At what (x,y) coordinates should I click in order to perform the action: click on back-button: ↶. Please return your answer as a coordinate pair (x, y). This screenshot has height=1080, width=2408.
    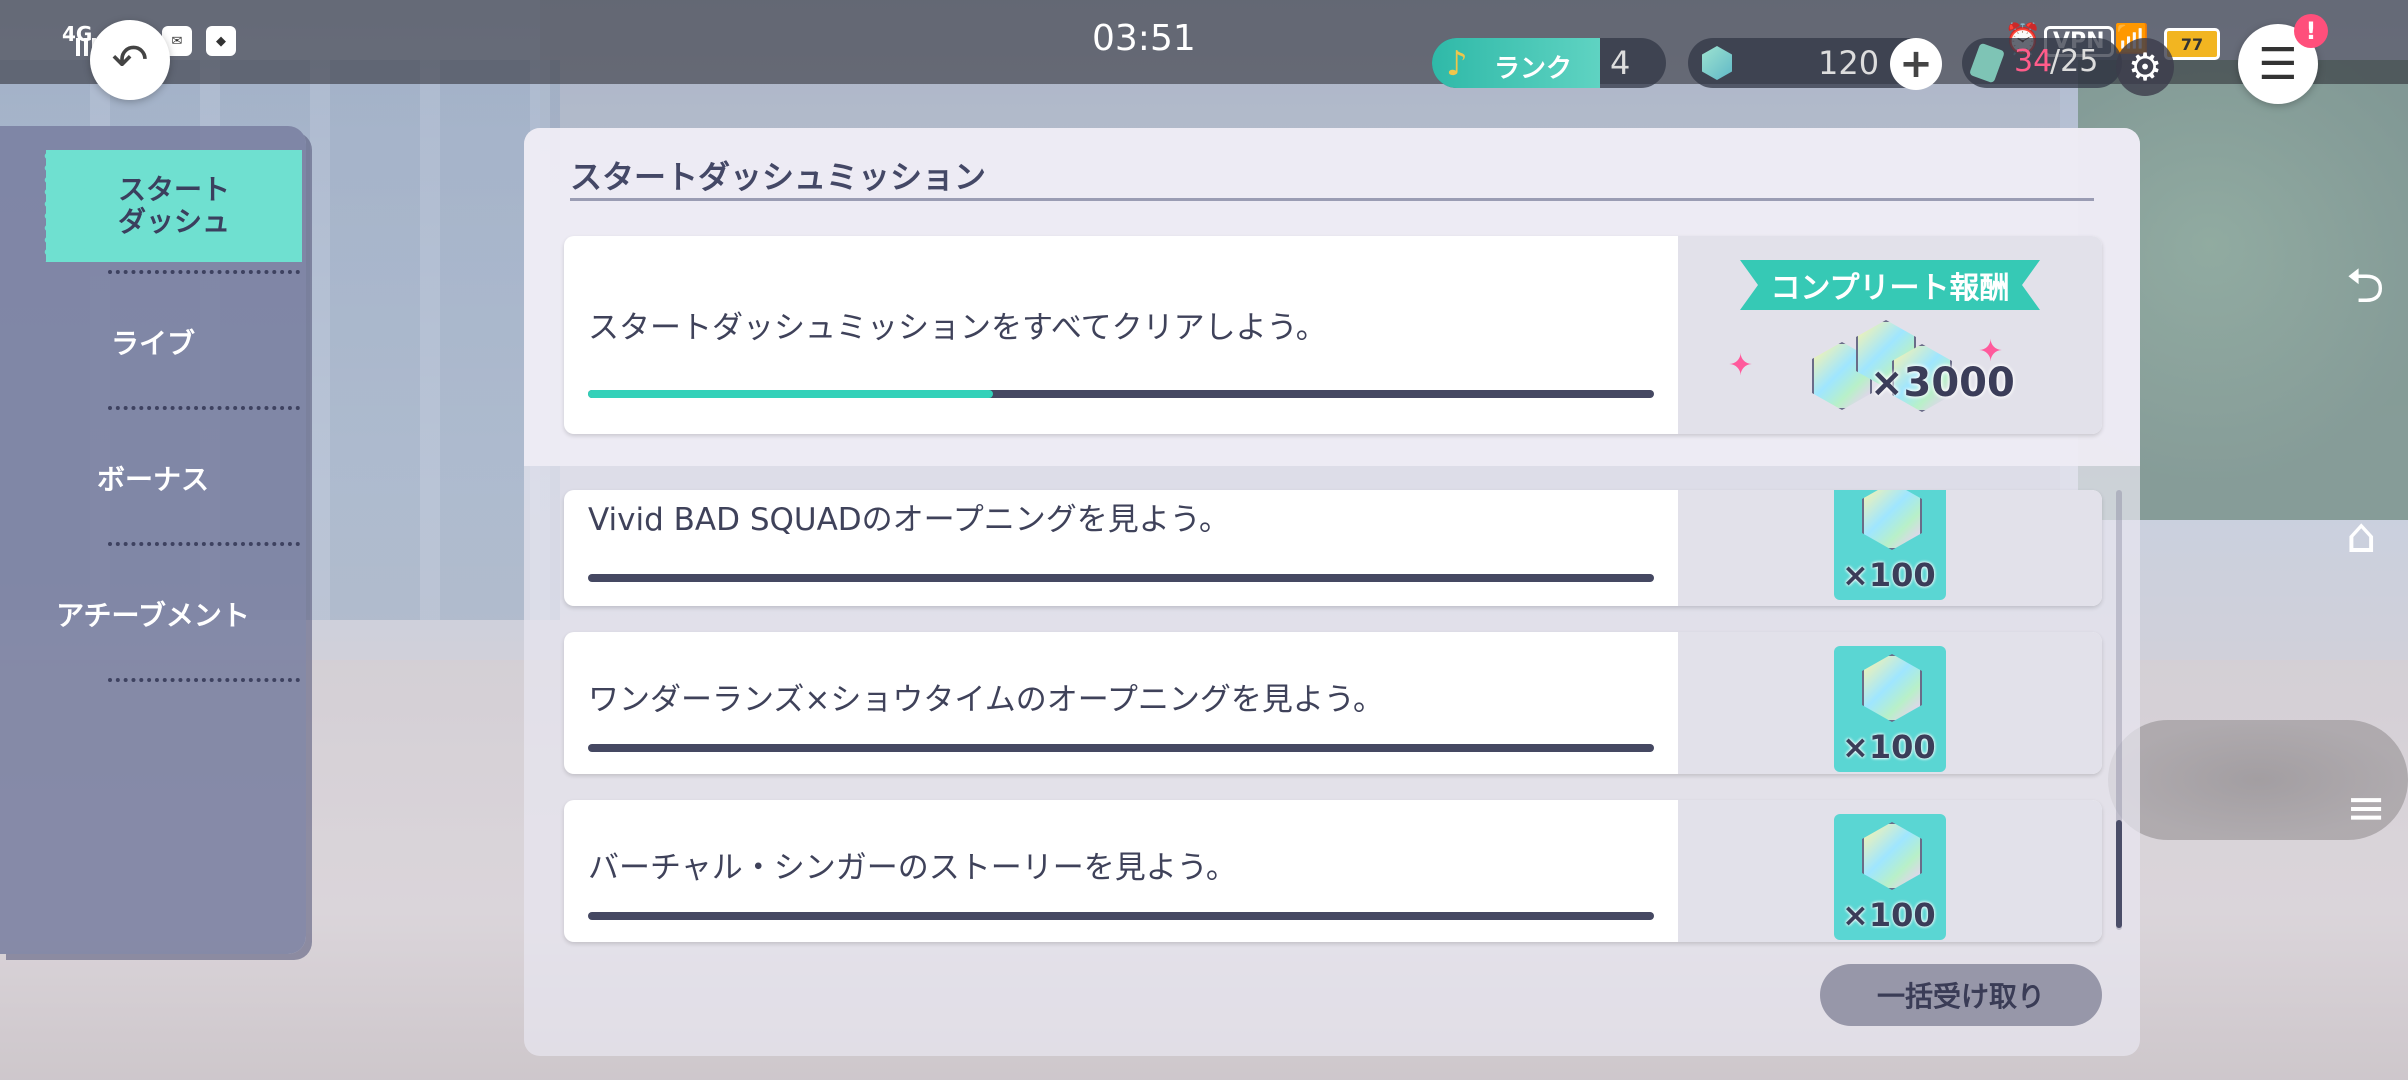
    Looking at the image, I should click on (130, 60).